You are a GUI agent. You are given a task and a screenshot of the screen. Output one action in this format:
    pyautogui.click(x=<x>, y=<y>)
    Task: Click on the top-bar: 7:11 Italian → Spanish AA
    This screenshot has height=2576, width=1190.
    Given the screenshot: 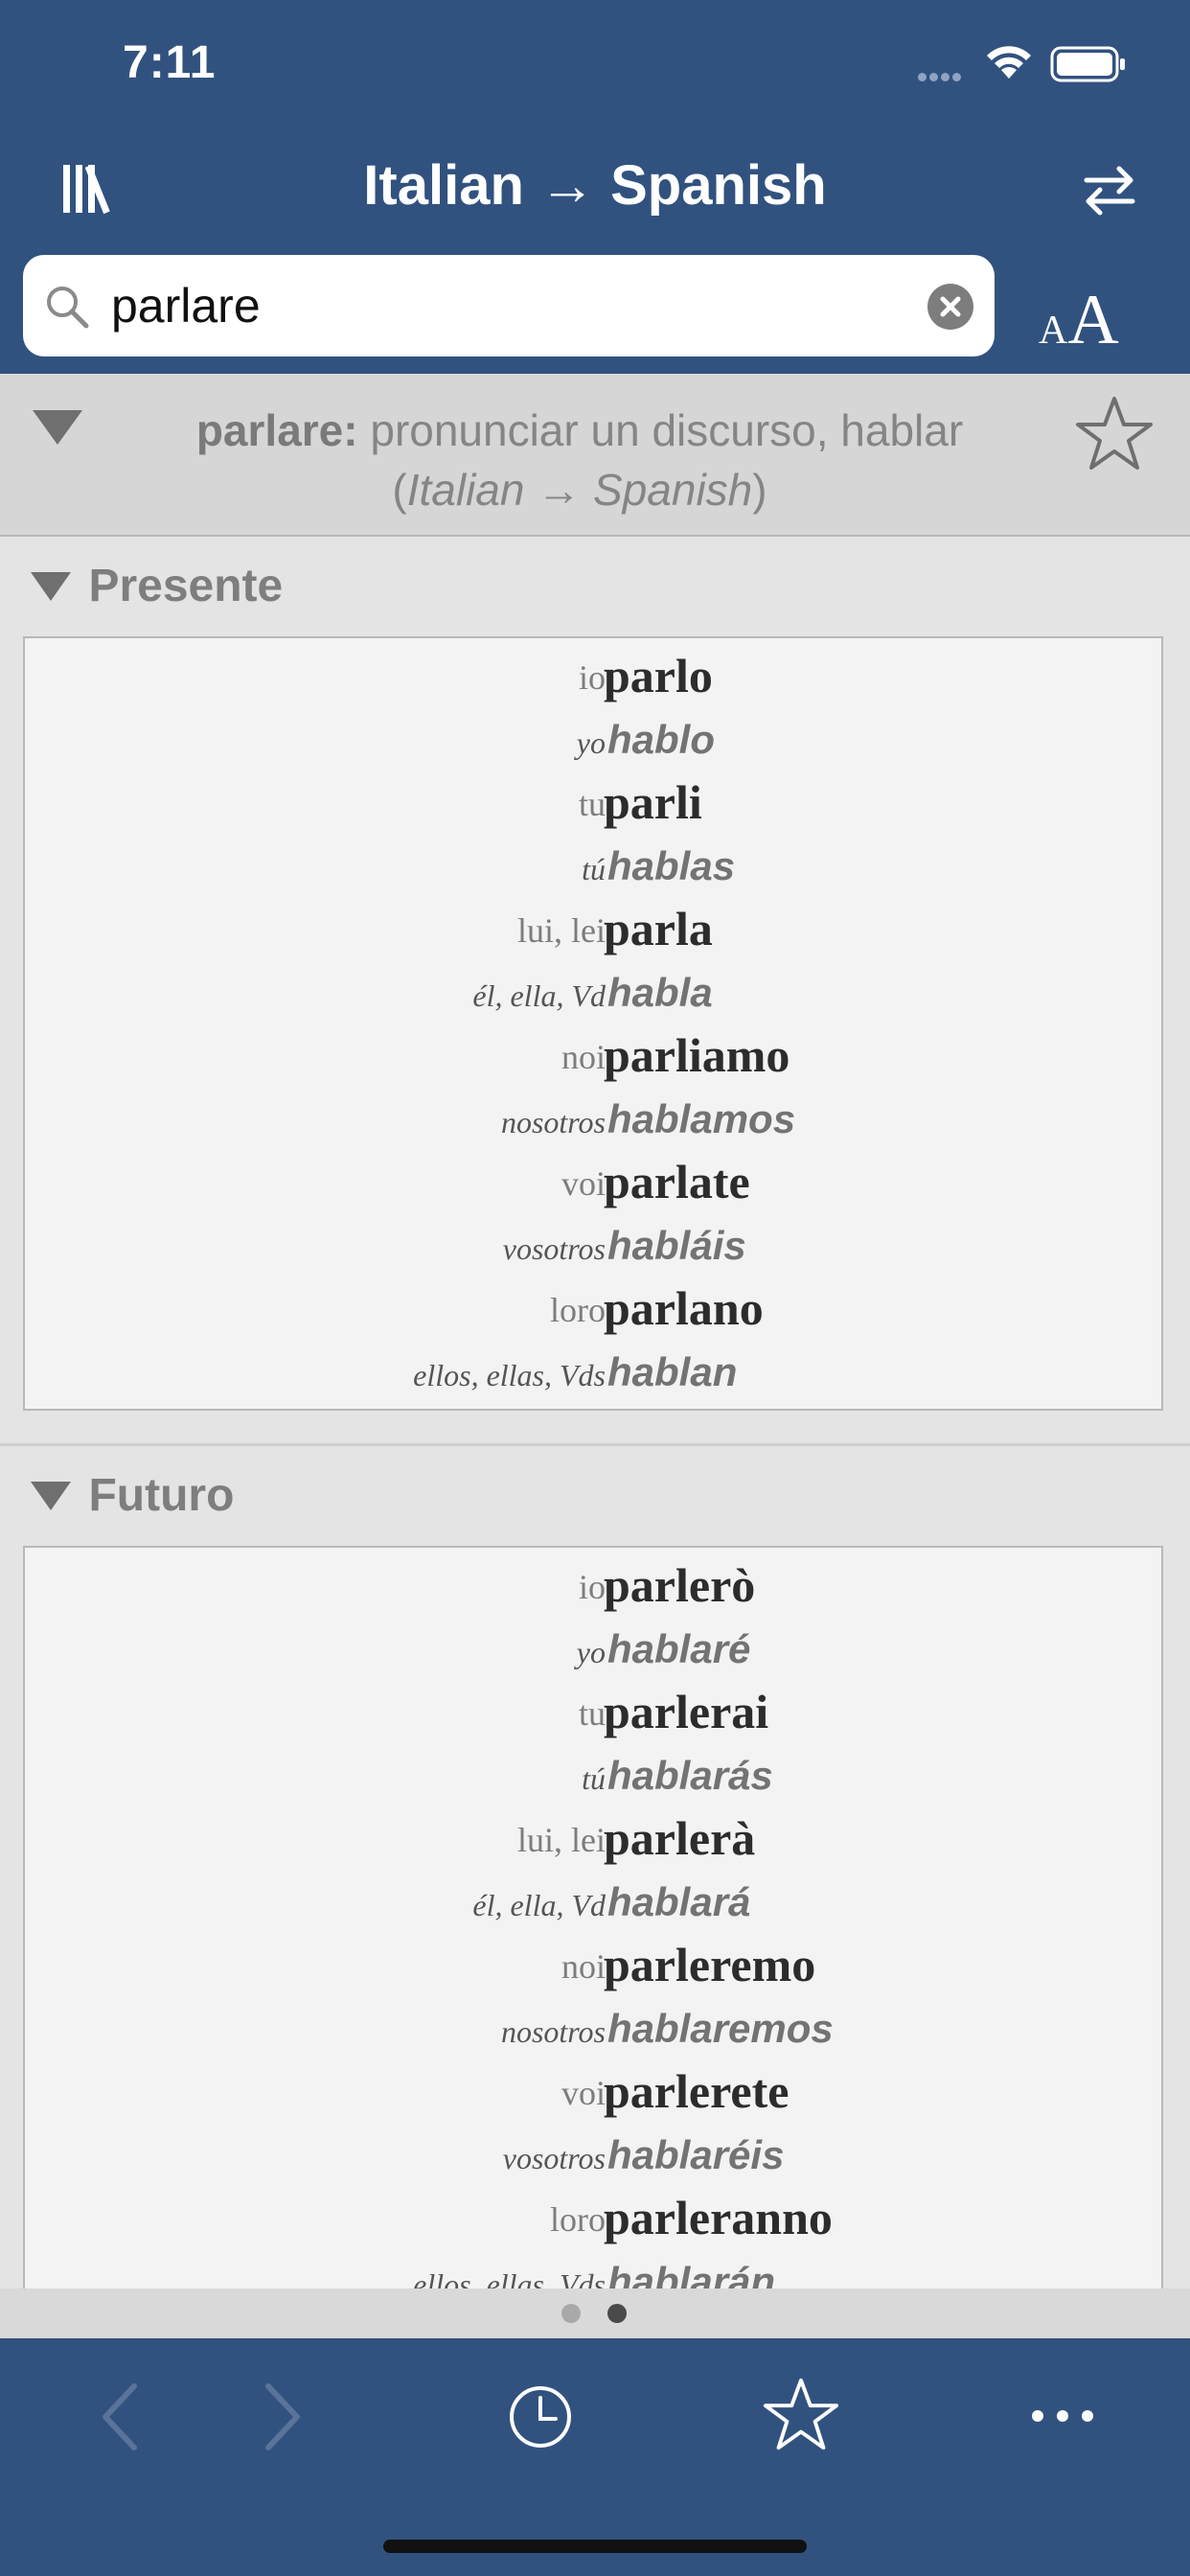 What is the action you would take?
    pyautogui.click(x=595, y=187)
    